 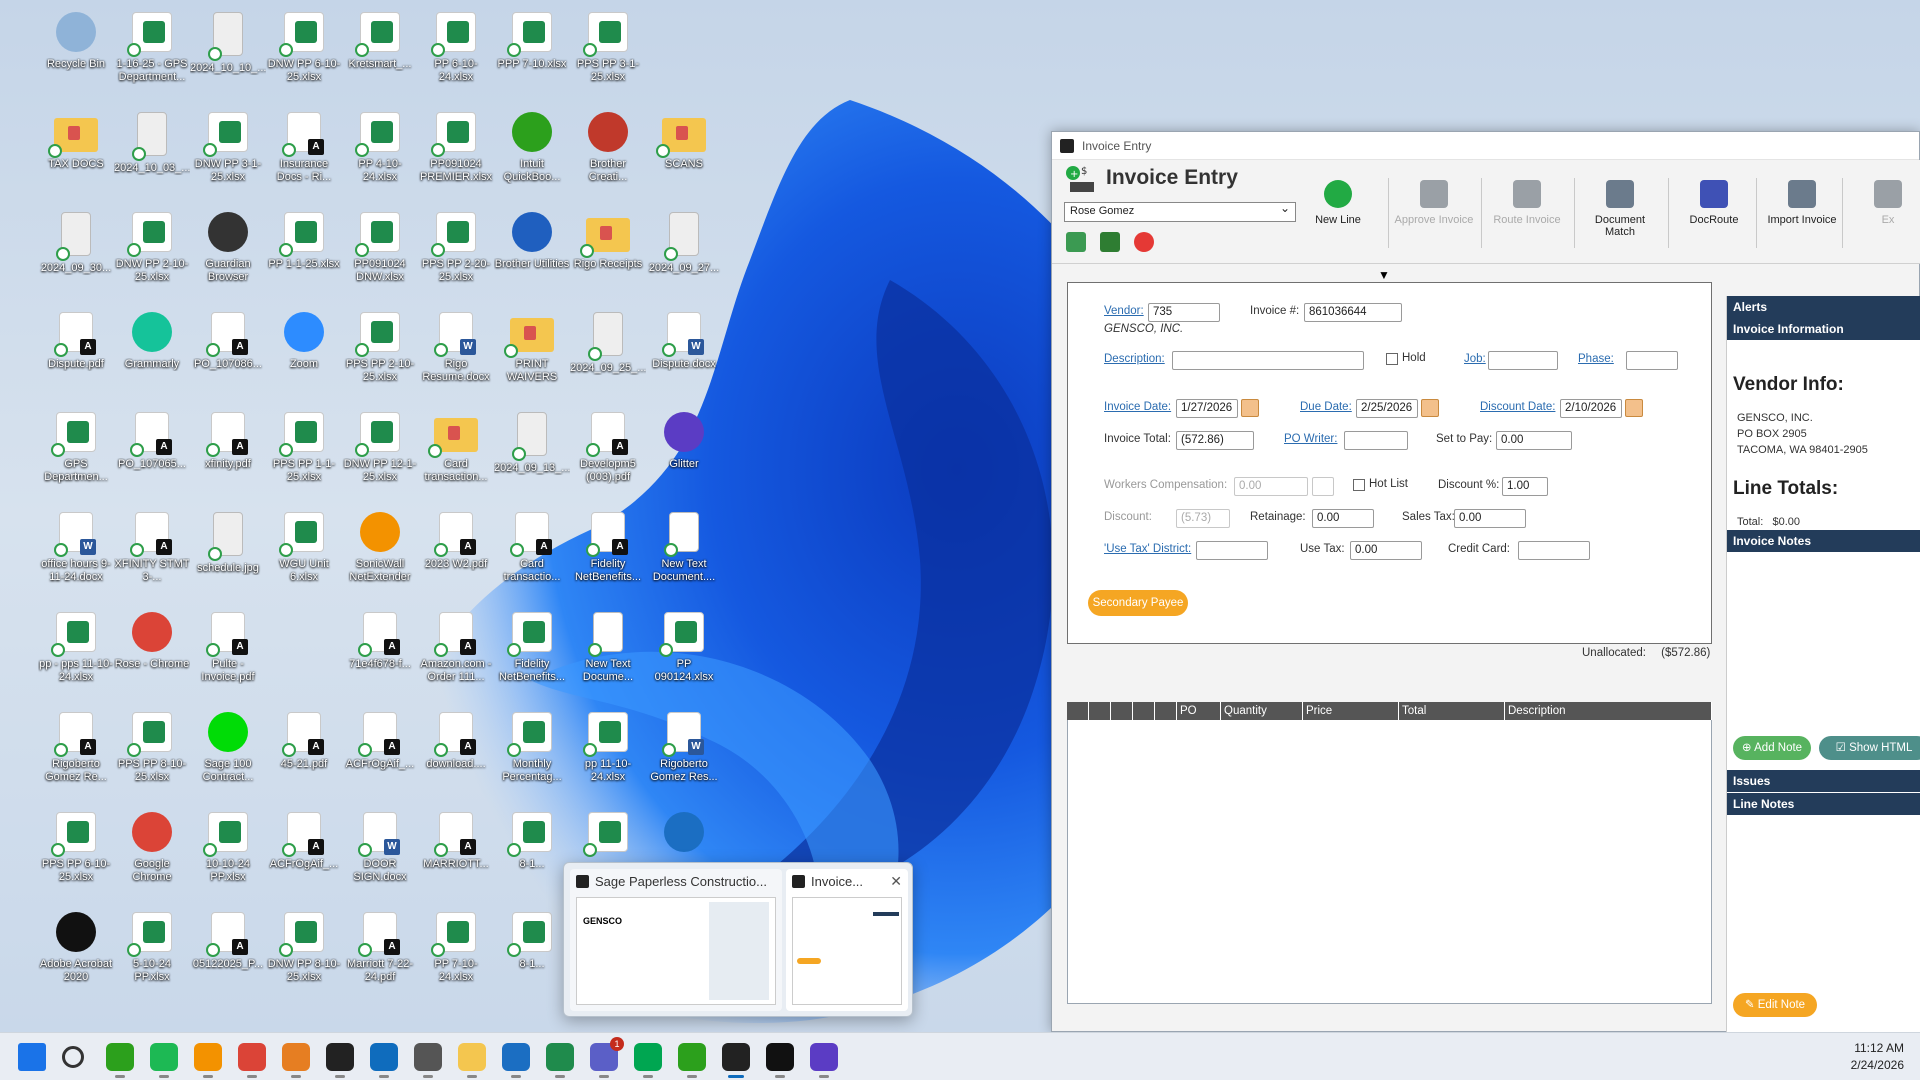 What do you see at coordinates (1523, 360) in the screenshot?
I see `job-field` at bounding box center [1523, 360].